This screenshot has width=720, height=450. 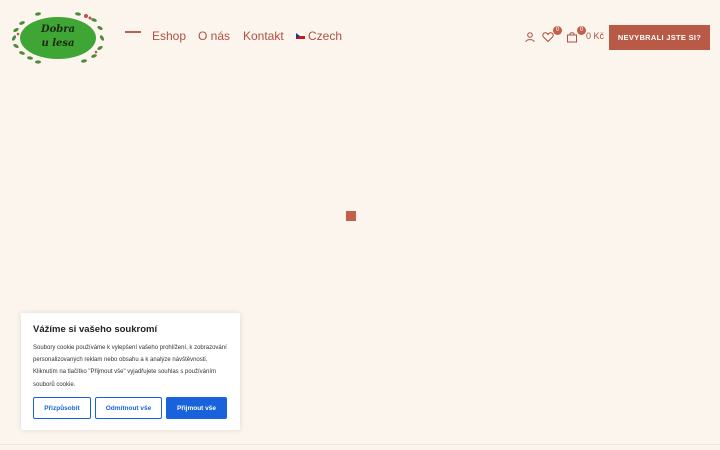 I want to click on cart-button: 0, so click(x=576, y=35).